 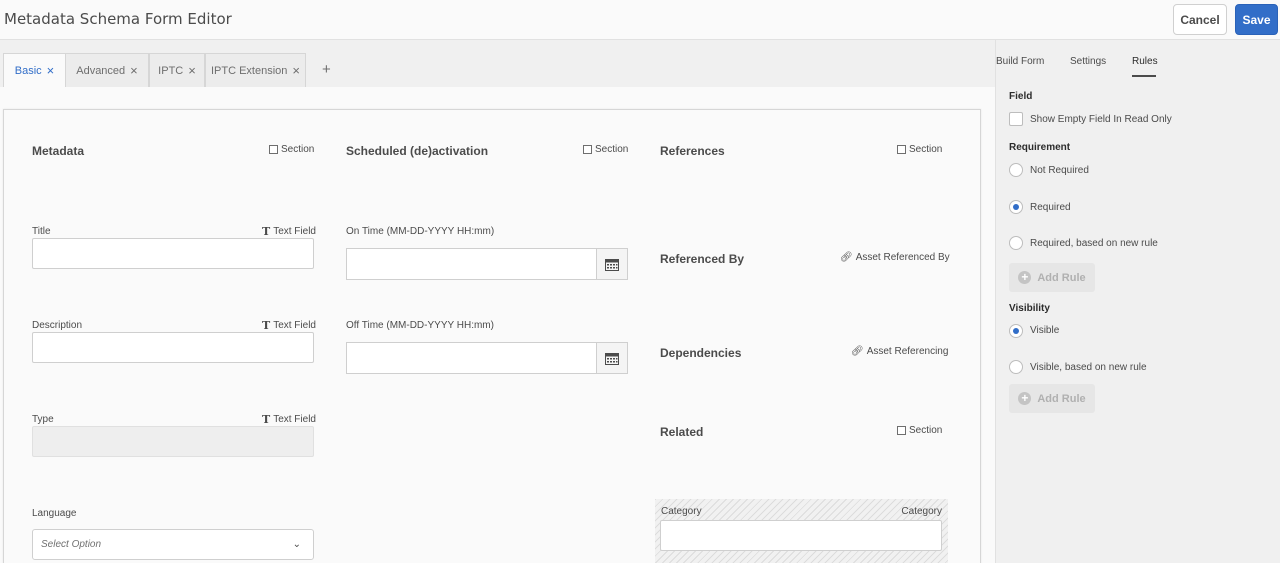 I want to click on field-type-label: Asset Referenced By, so click(x=902, y=257).